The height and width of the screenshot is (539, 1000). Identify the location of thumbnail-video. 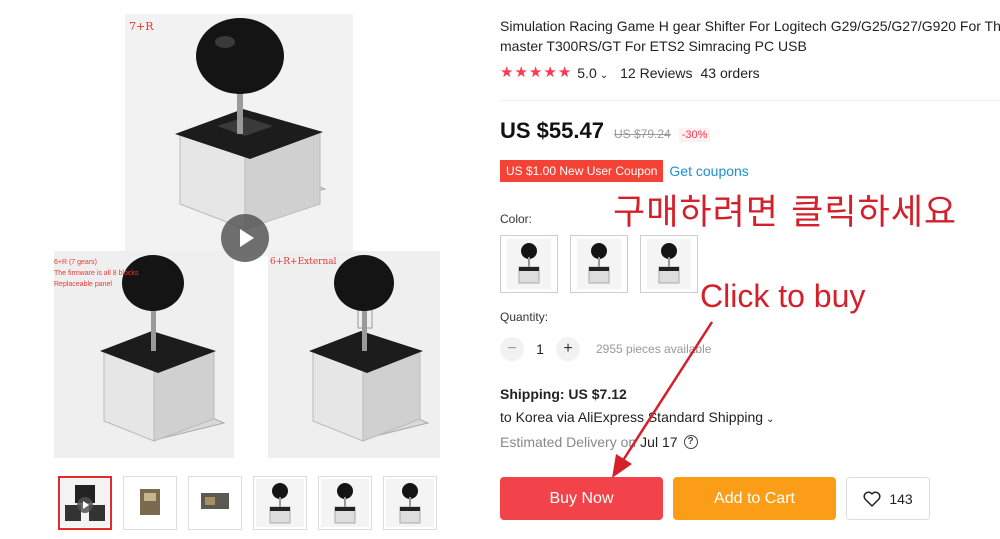
(85, 503).